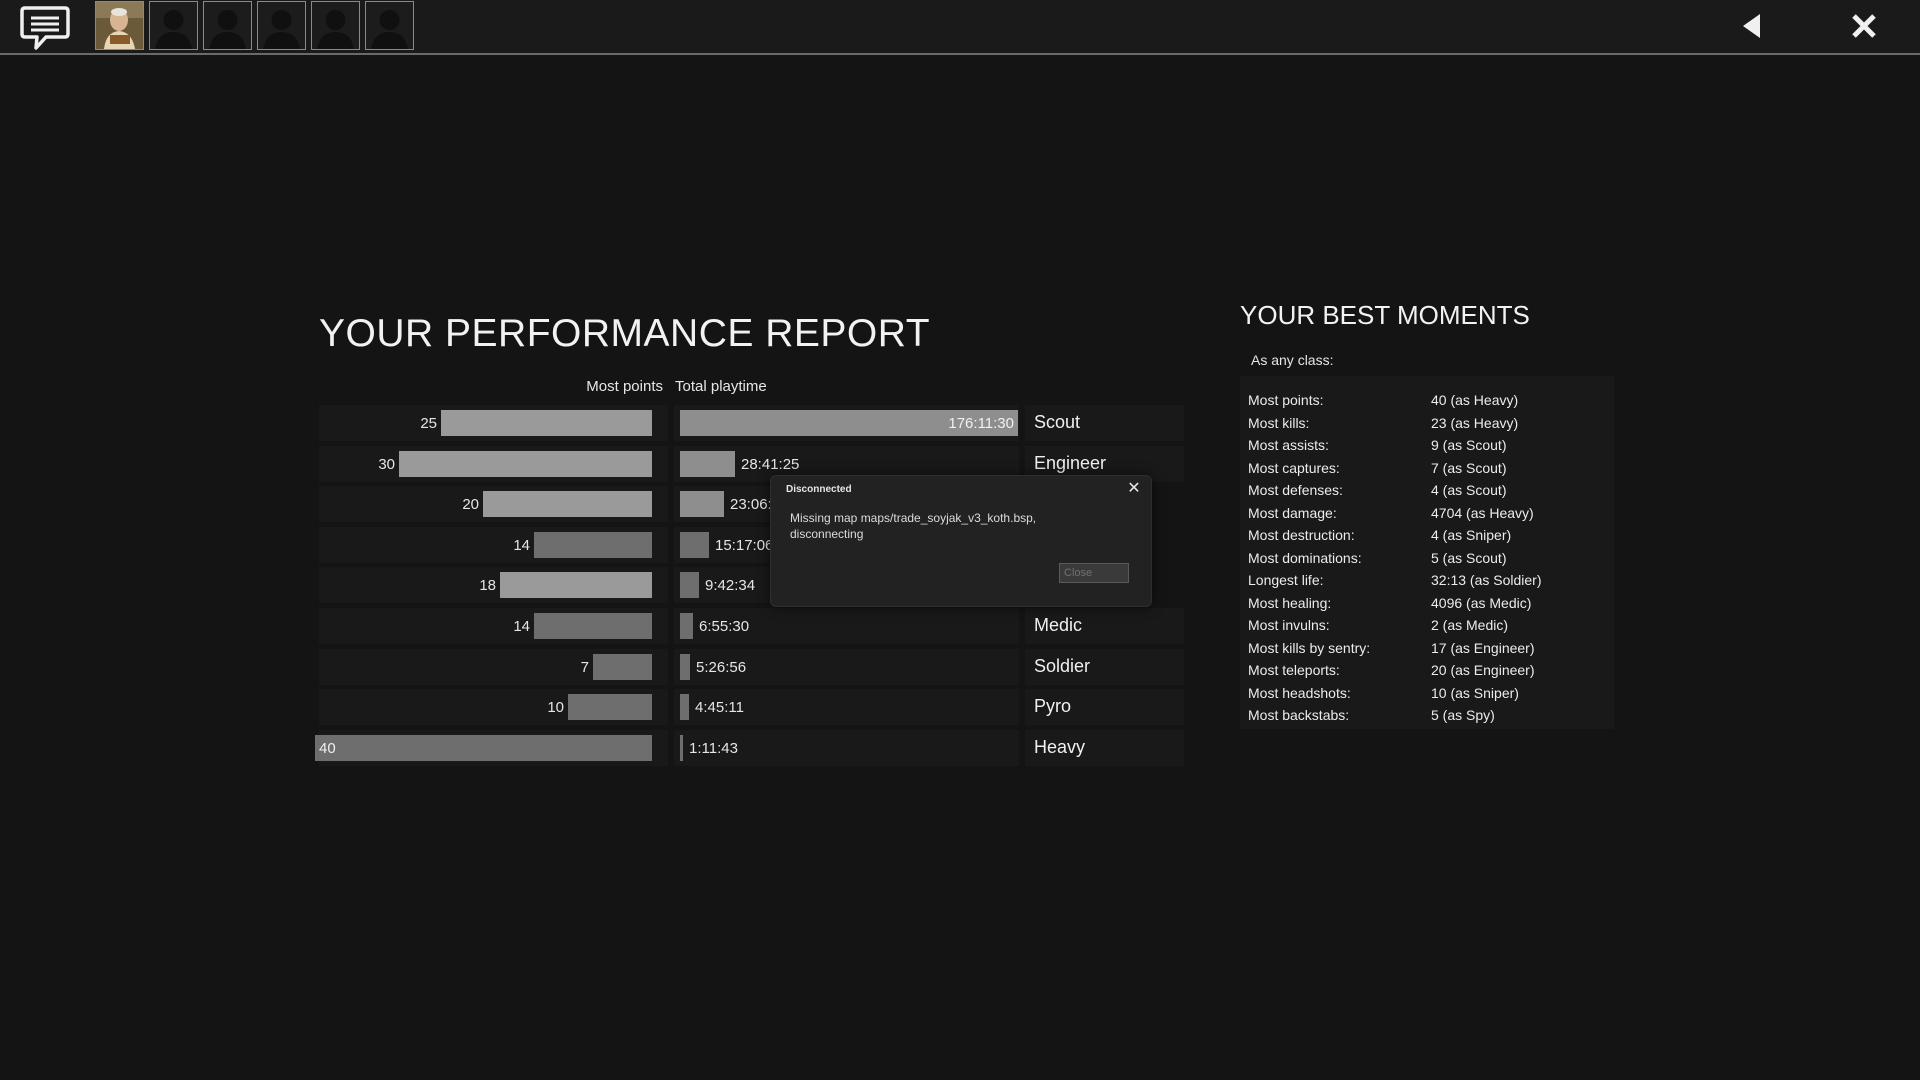  What do you see at coordinates (846, 748) in the screenshot?
I see `playtime-cell: 1:11:43` at bounding box center [846, 748].